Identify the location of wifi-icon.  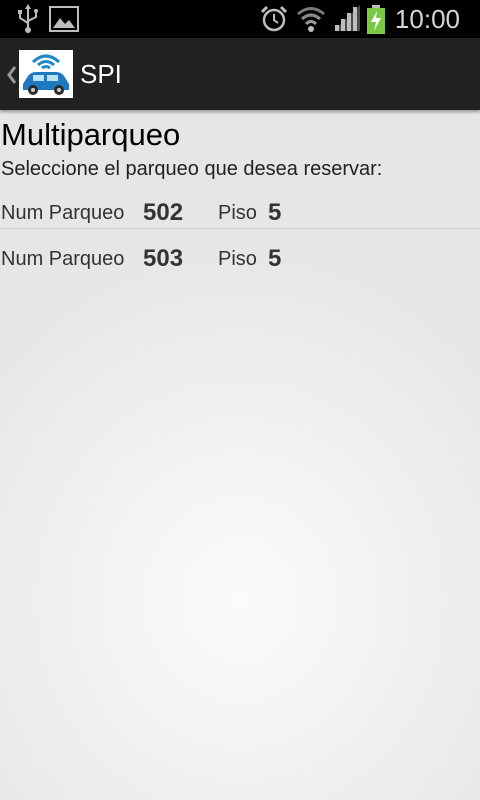
(311, 21).